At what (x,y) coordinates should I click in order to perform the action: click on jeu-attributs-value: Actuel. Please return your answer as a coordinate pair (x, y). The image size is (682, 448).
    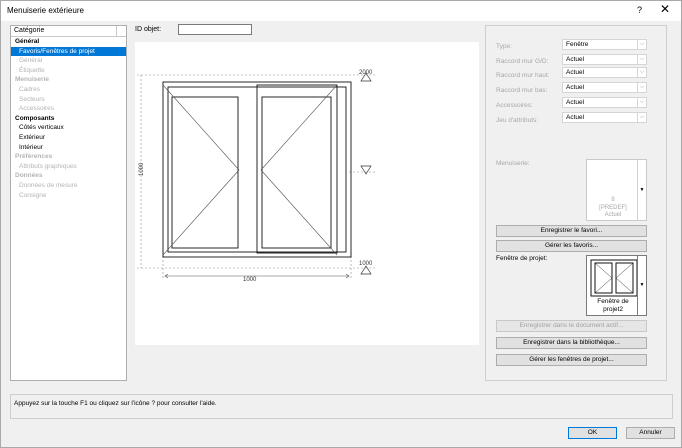
    Looking at the image, I should click on (575, 117).